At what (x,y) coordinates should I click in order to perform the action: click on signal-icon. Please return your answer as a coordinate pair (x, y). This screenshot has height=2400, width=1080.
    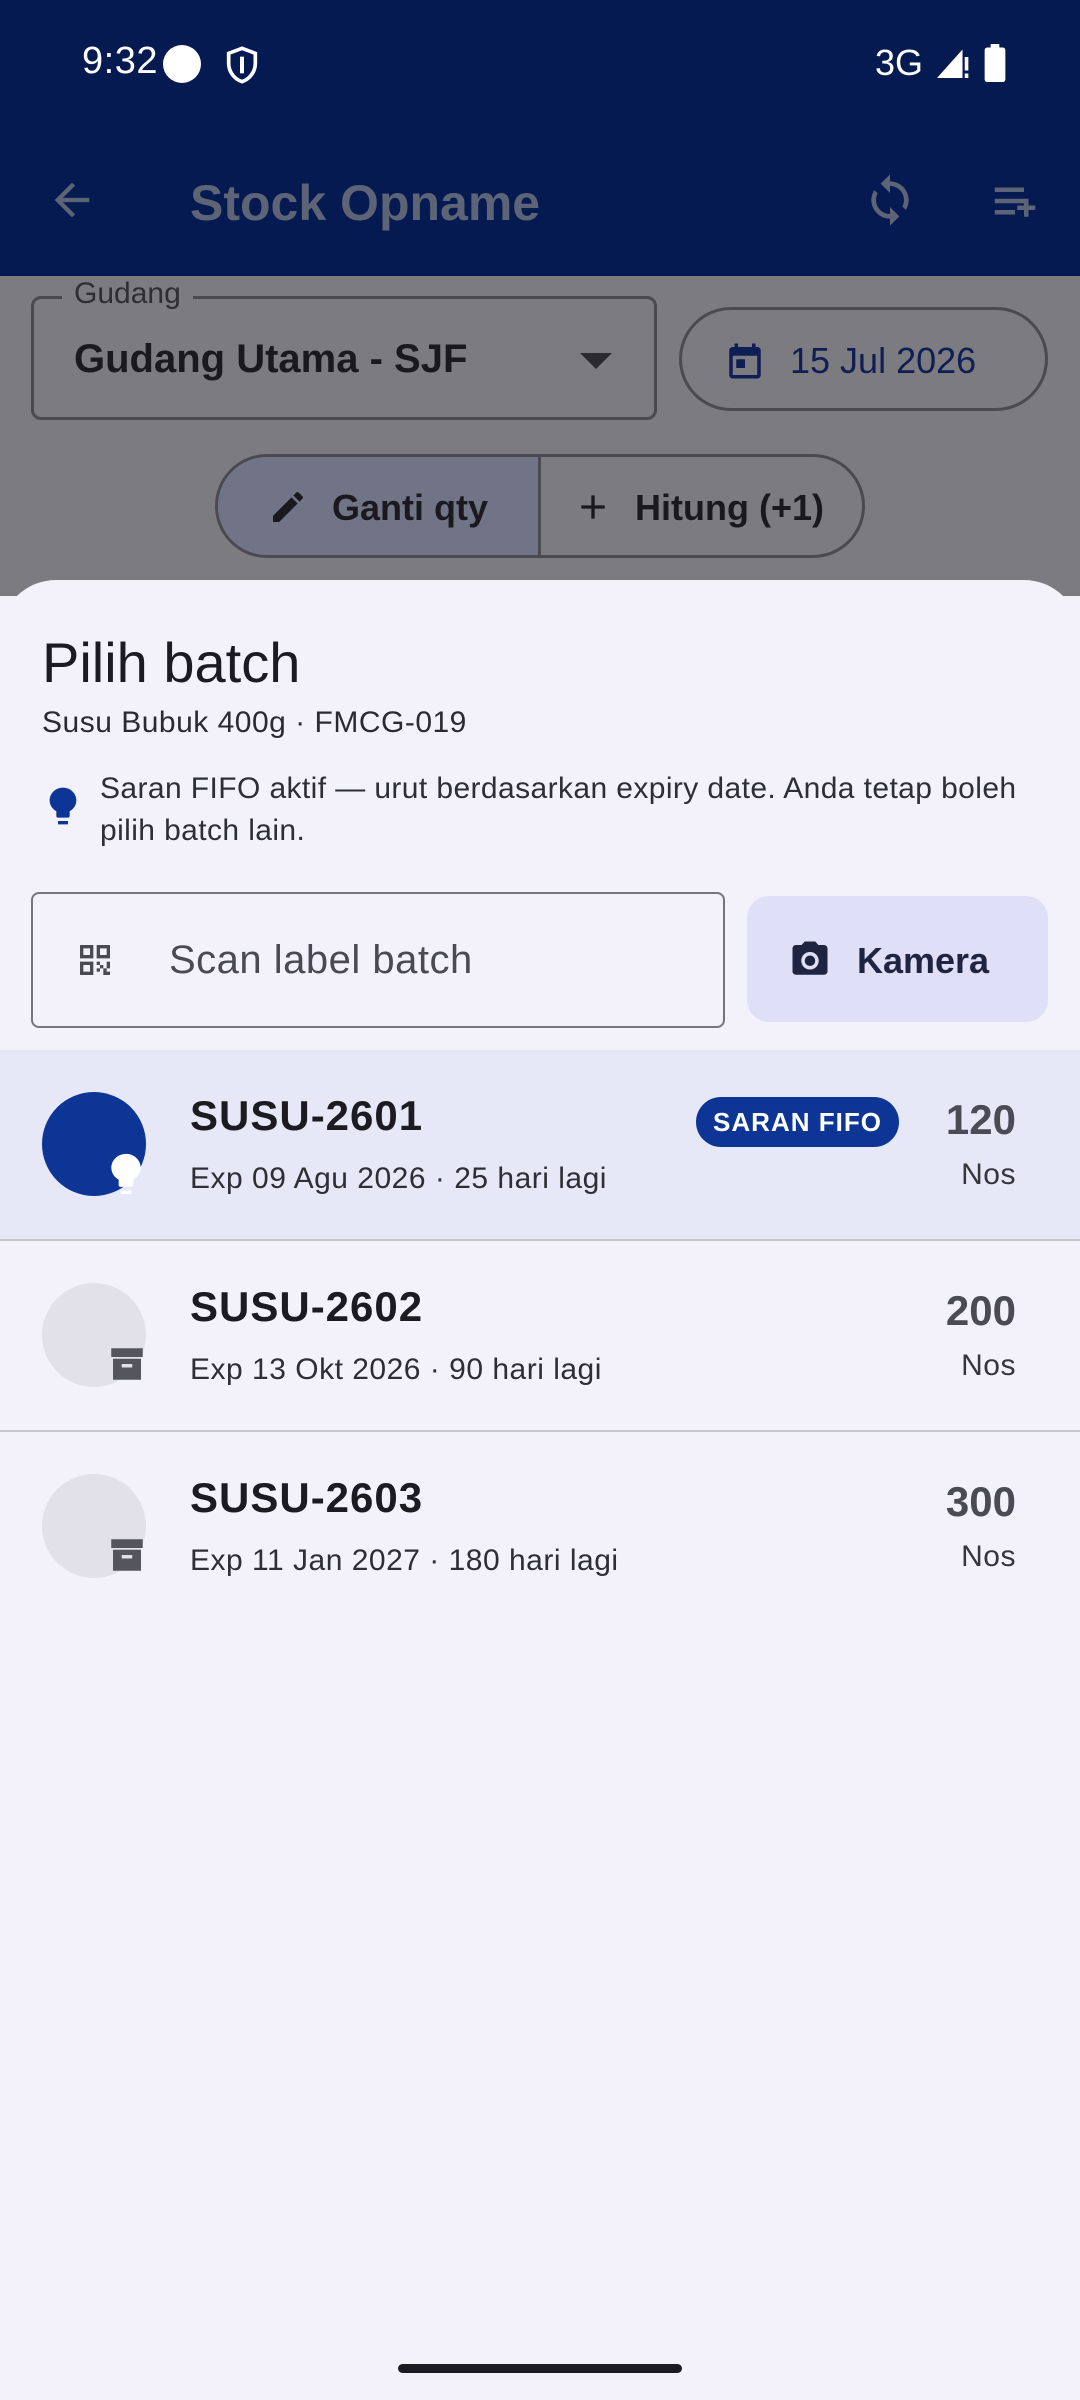
    Looking at the image, I should click on (952, 63).